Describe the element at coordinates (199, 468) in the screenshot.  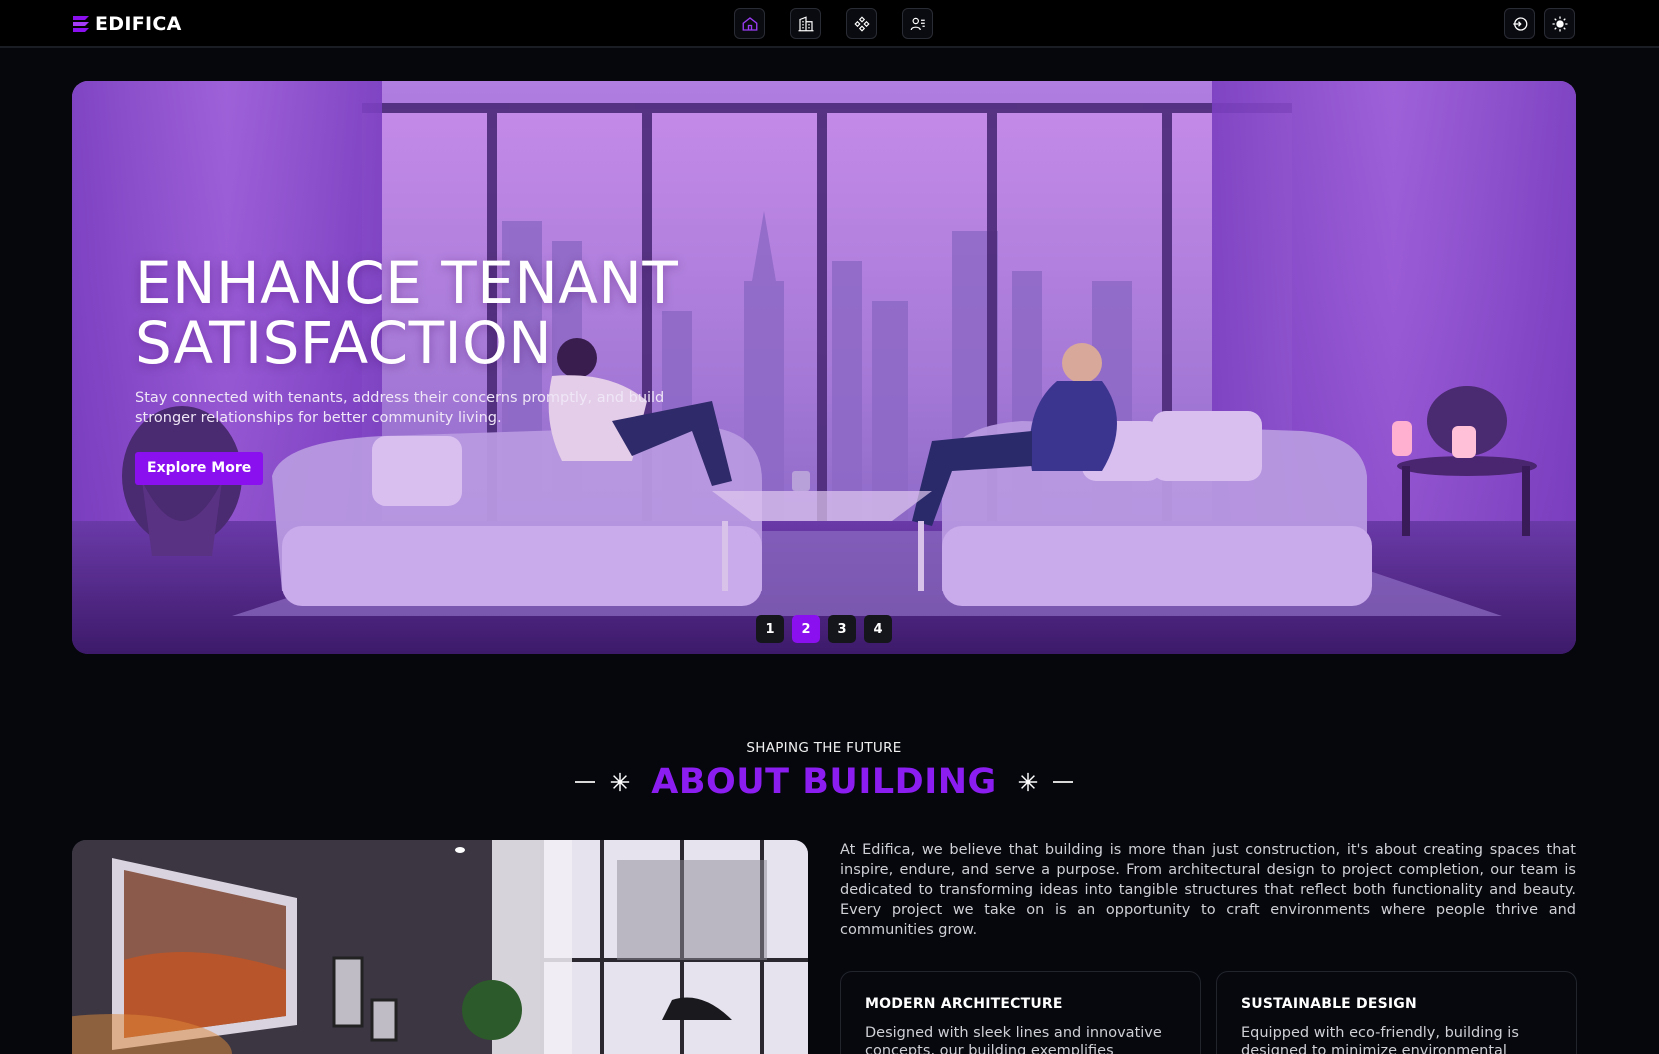
I see `explore-more-button: Explore More` at that location.